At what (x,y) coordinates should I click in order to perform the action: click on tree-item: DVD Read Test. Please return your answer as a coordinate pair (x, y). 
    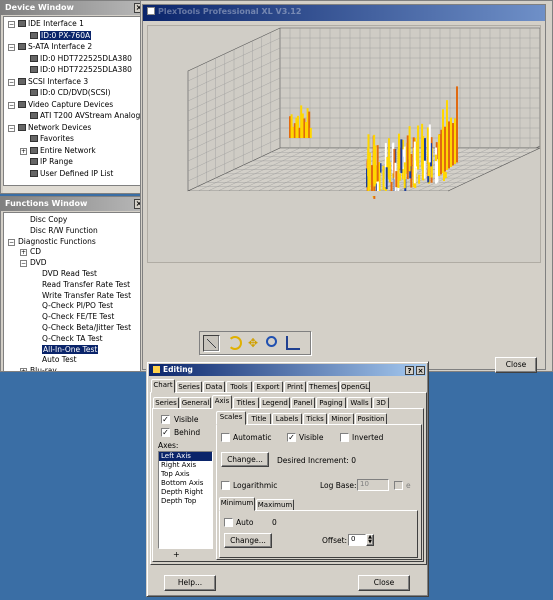
    Looking at the image, I should click on (64, 274).